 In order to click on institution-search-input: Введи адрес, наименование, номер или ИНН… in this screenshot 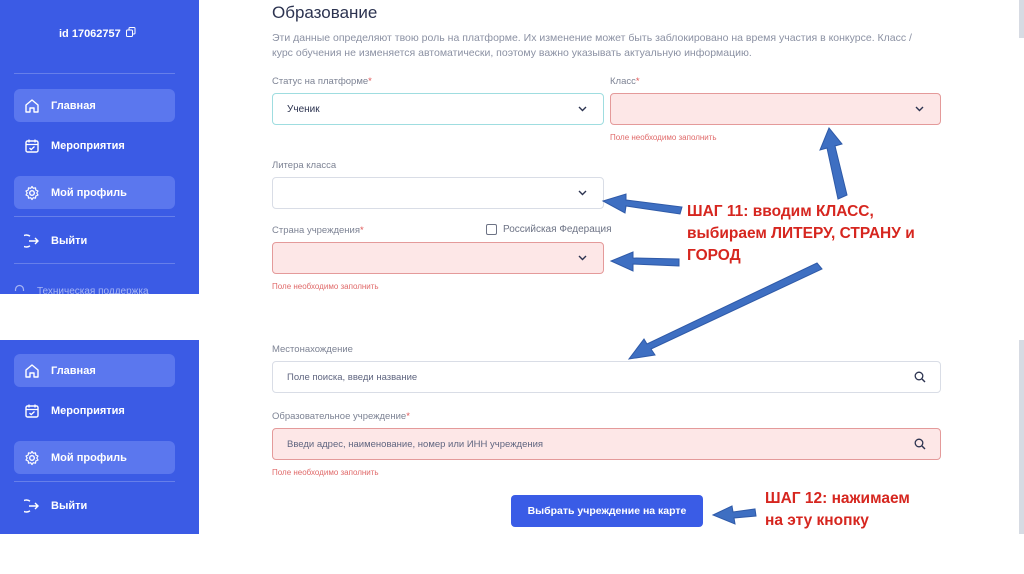, I will do `click(606, 444)`.